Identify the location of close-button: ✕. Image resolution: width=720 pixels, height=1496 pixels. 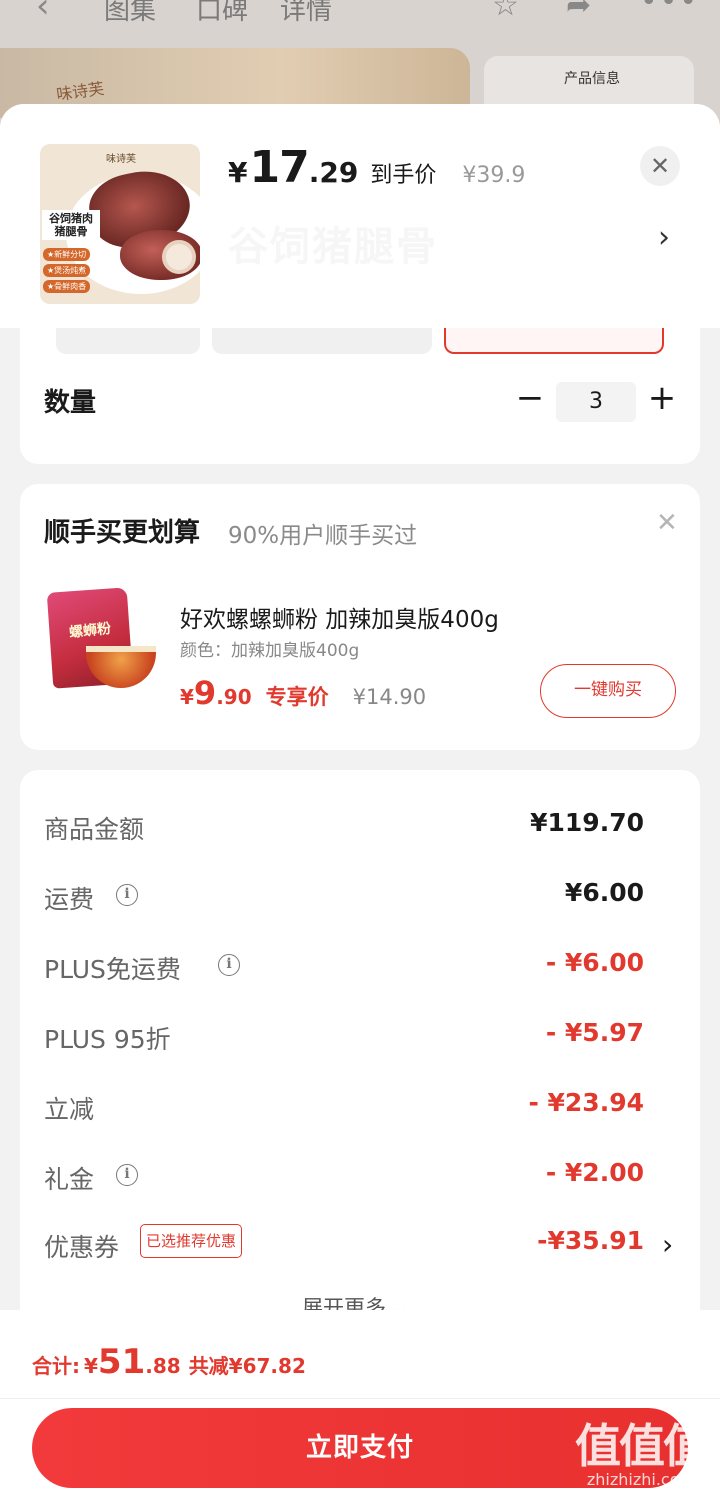
(660, 166).